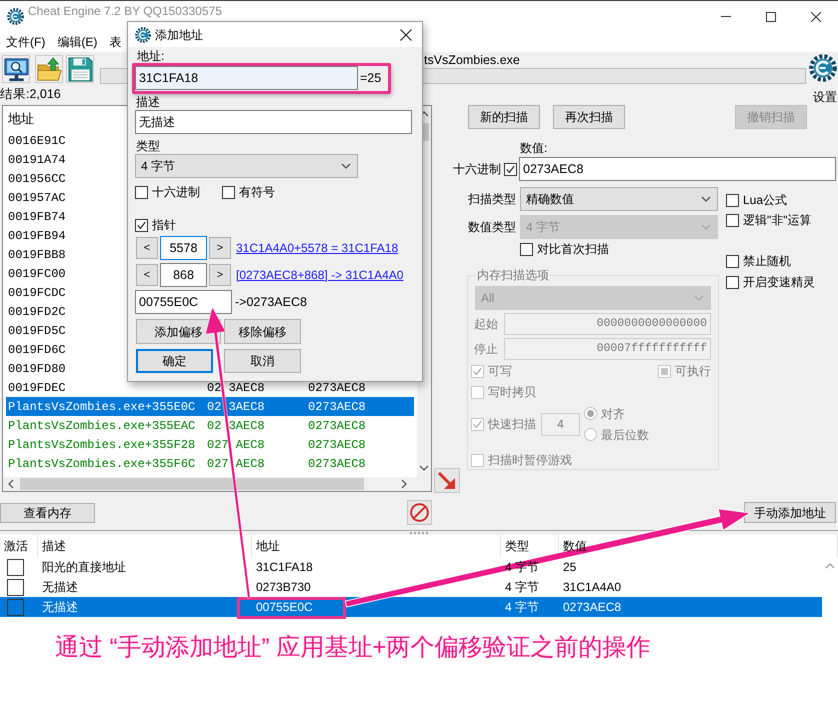  Describe the element at coordinates (411, 587) in the screenshot. I see `address-row: 无描述 0273B730 4 字节 31C1A4A0` at that location.